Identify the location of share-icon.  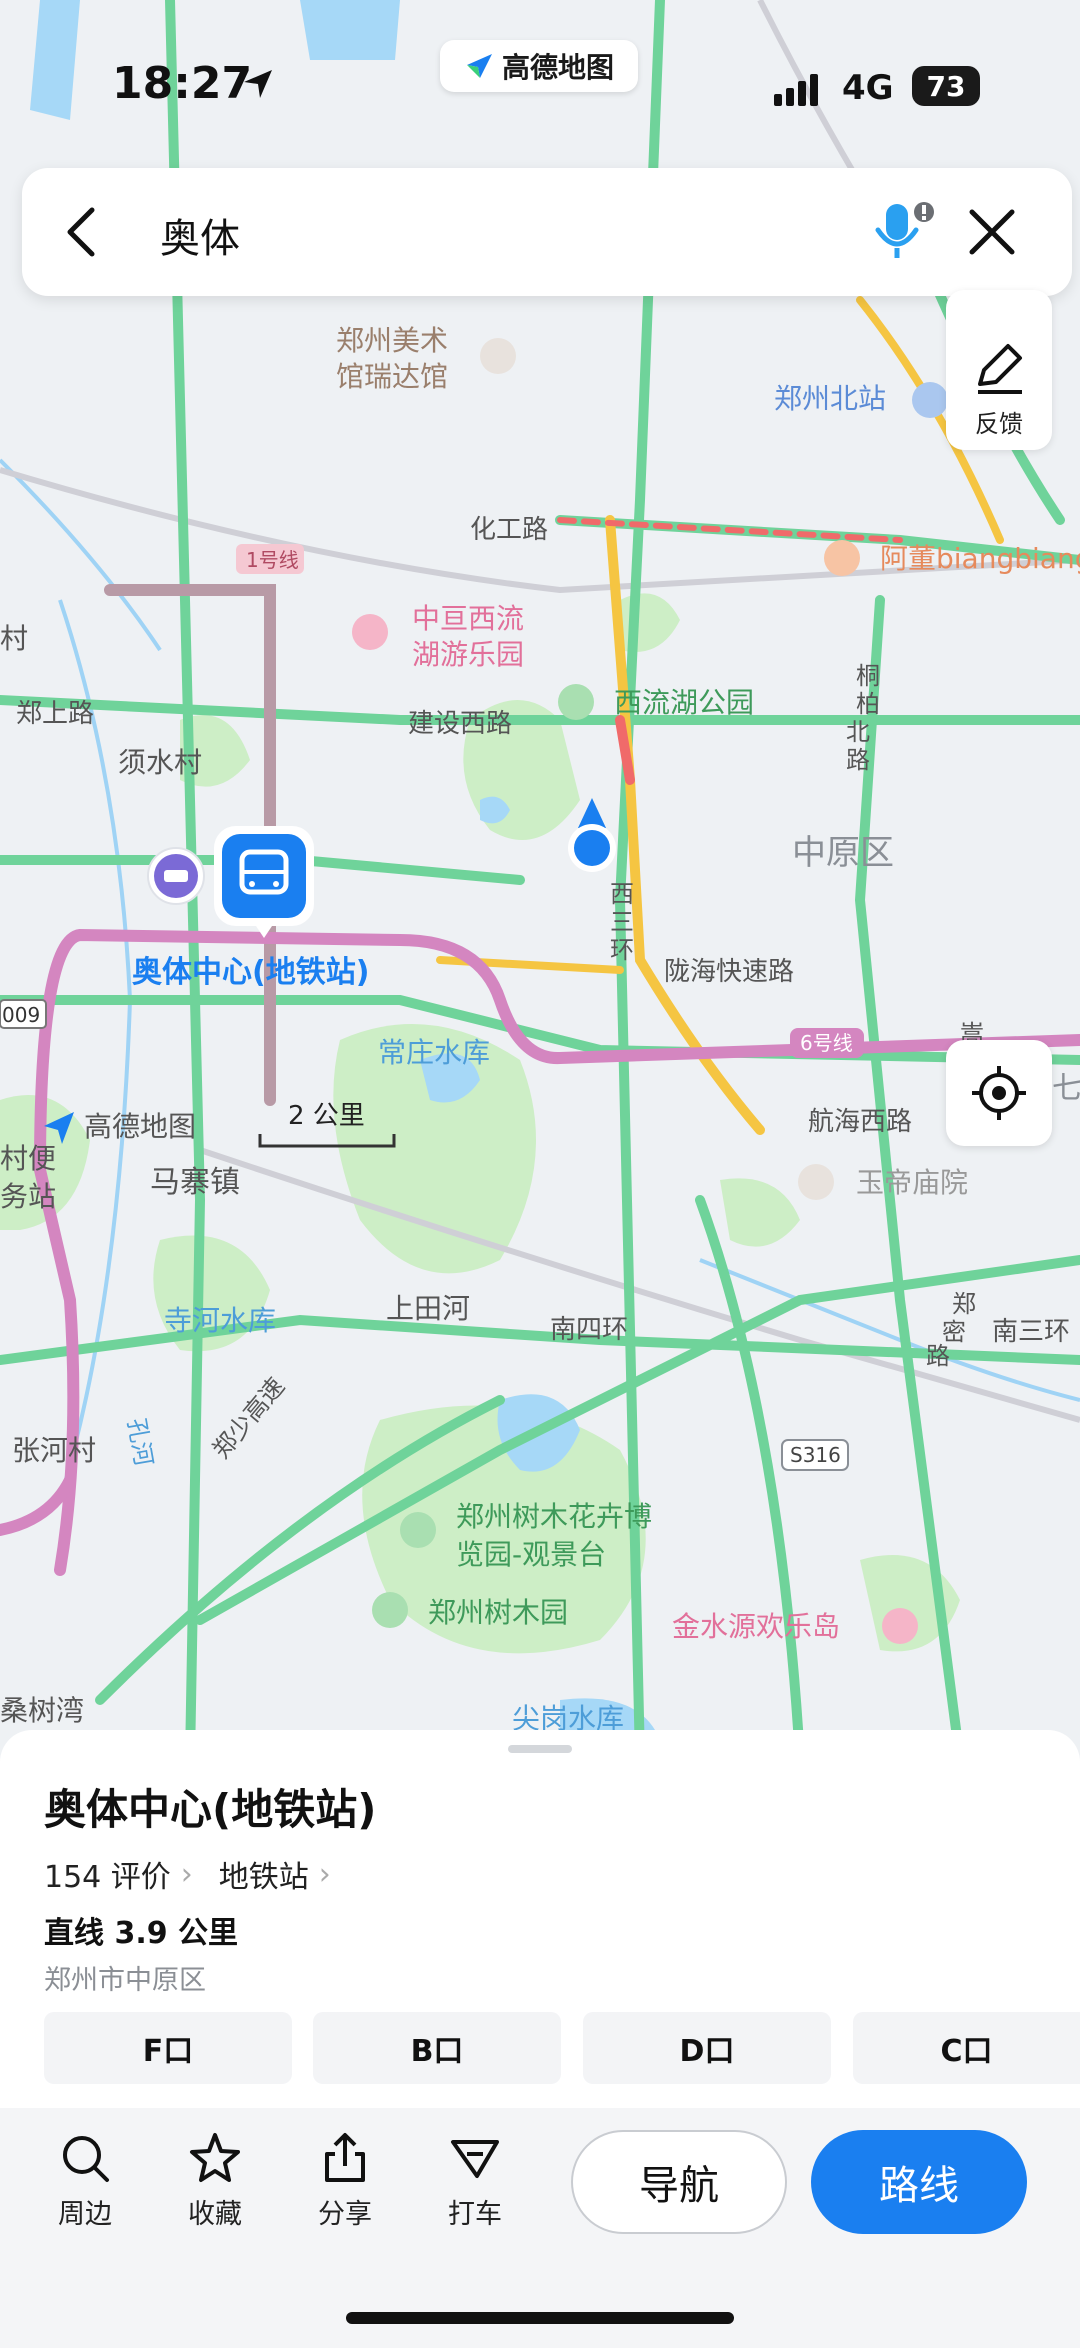
(345, 2157).